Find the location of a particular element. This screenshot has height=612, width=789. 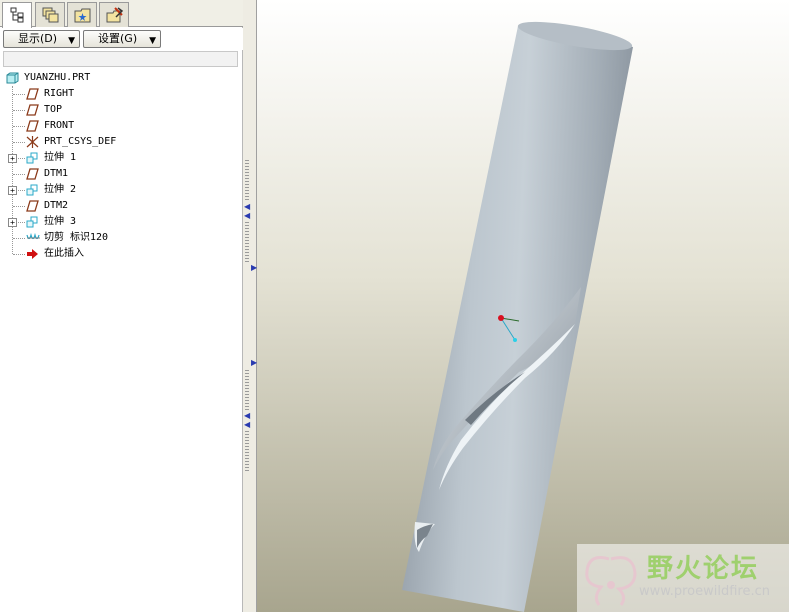

sweep-cut-icon is located at coordinates (33, 236).